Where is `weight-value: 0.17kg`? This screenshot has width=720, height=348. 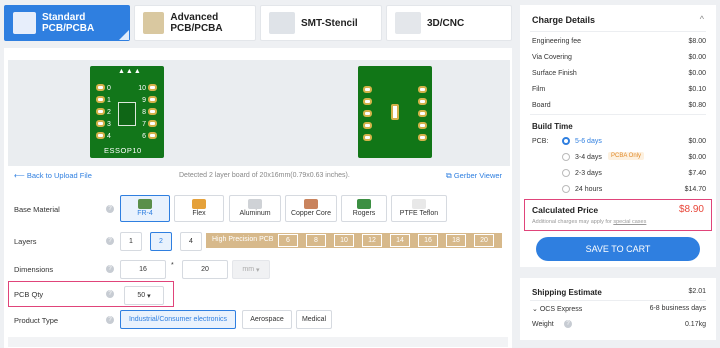
weight-value: 0.17kg is located at coordinates (695, 324).